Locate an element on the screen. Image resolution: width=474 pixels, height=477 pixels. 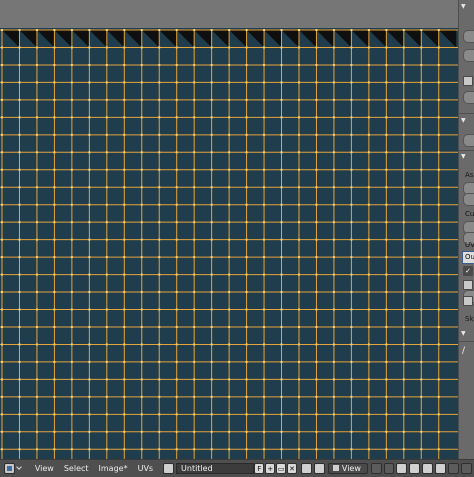
proportional-edit-icon is located at coordinates (402, 468).